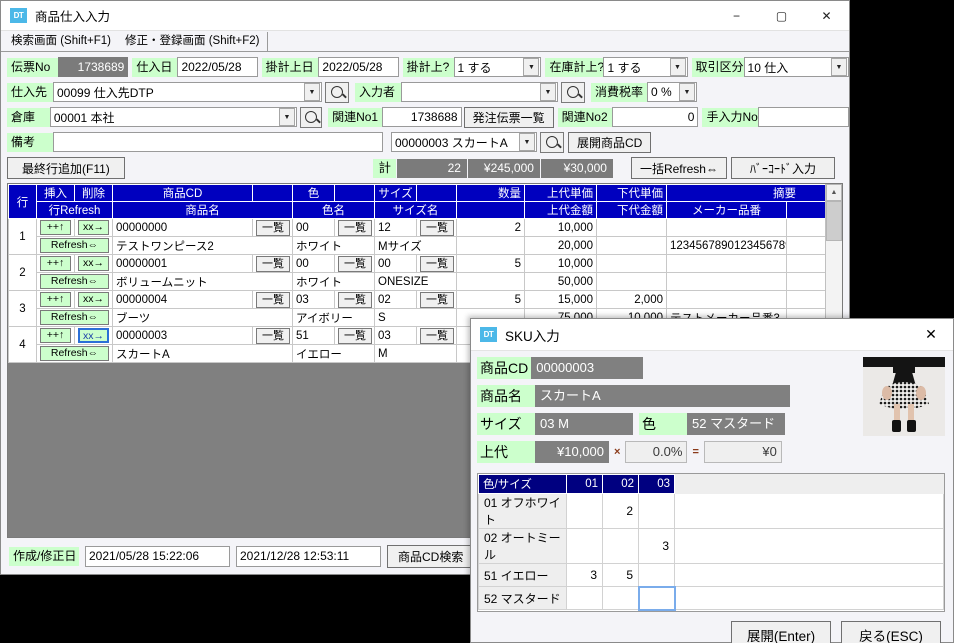 The width and height of the screenshot is (954, 643). I want to click on cell-shohin-cd: 00000000, so click(182, 227).